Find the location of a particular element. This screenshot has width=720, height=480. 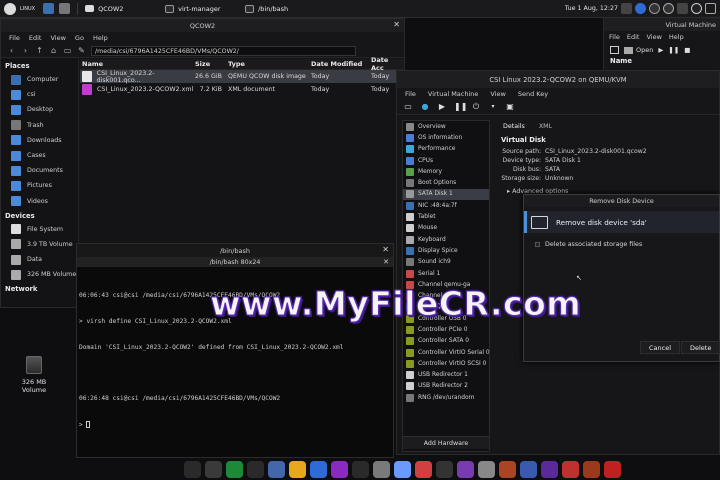

hardware-item: CPUs is located at coordinates (446, 160).